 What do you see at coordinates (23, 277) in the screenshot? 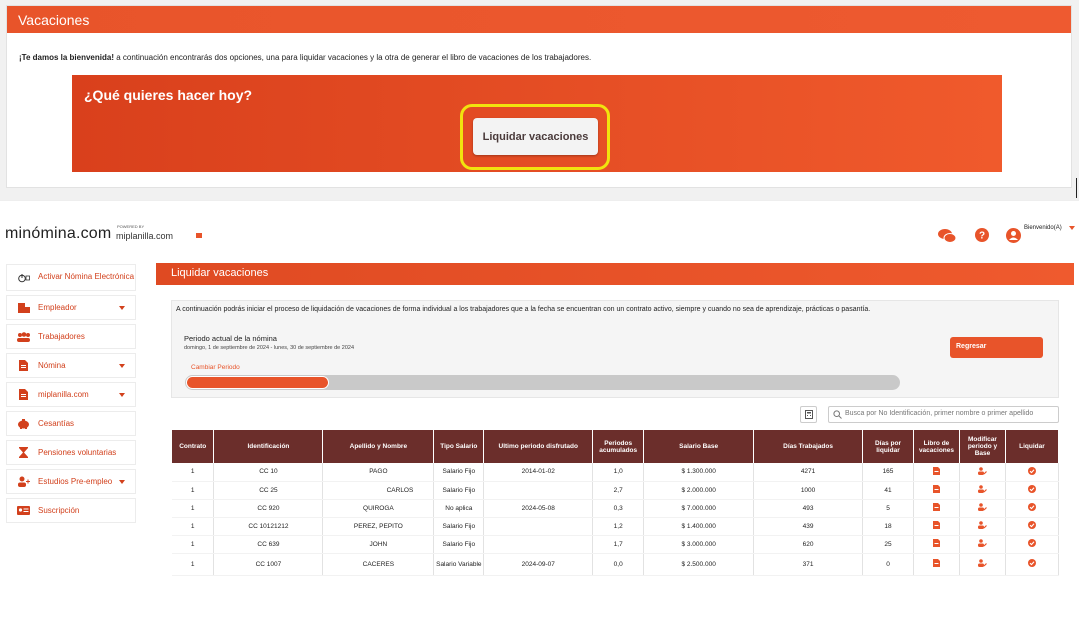
I see `power-icon` at bounding box center [23, 277].